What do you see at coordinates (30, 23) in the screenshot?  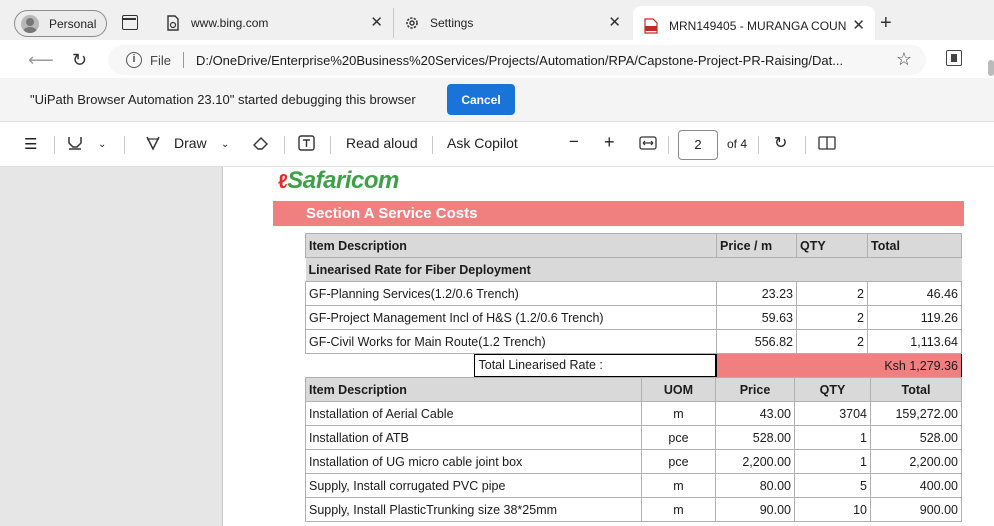 I see `avatar-icon` at bounding box center [30, 23].